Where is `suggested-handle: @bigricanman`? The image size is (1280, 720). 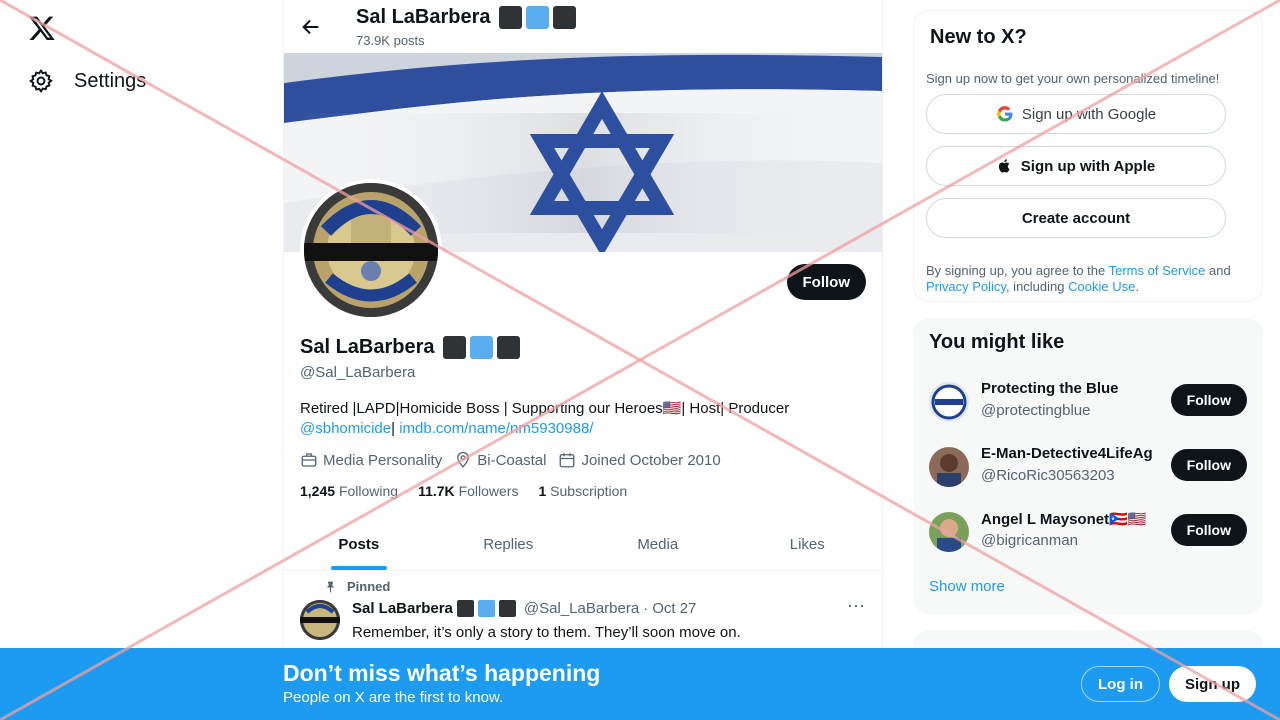 suggested-handle: @bigricanman is located at coordinates (1029, 540).